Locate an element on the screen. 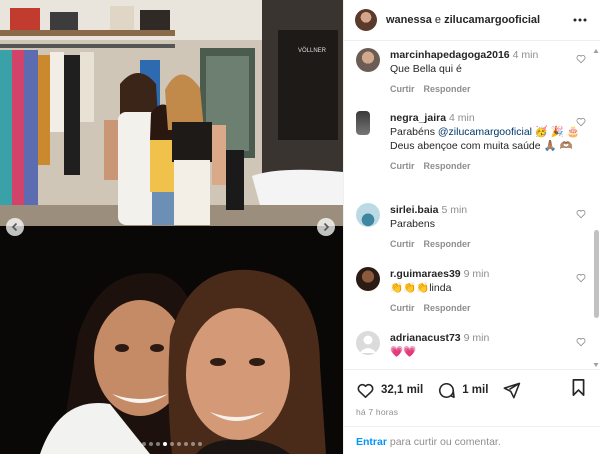 The height and width of the screenshot is (454, 600). comment-avatar-default is located at coordinates (368, 343).